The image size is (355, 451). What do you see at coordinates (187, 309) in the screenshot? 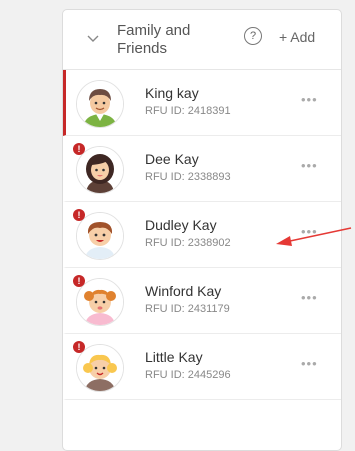
I see `member-rfu-id: RFU ID: 2431179` at bounding box center [187, 309].